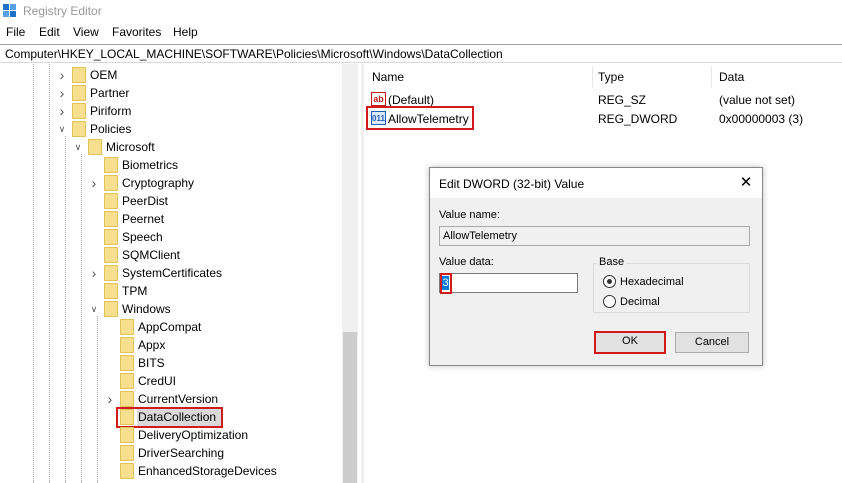 The height and width of the screenshot is (483, 842). I want to click on tree-item-label: Windows, so click(146, 309).